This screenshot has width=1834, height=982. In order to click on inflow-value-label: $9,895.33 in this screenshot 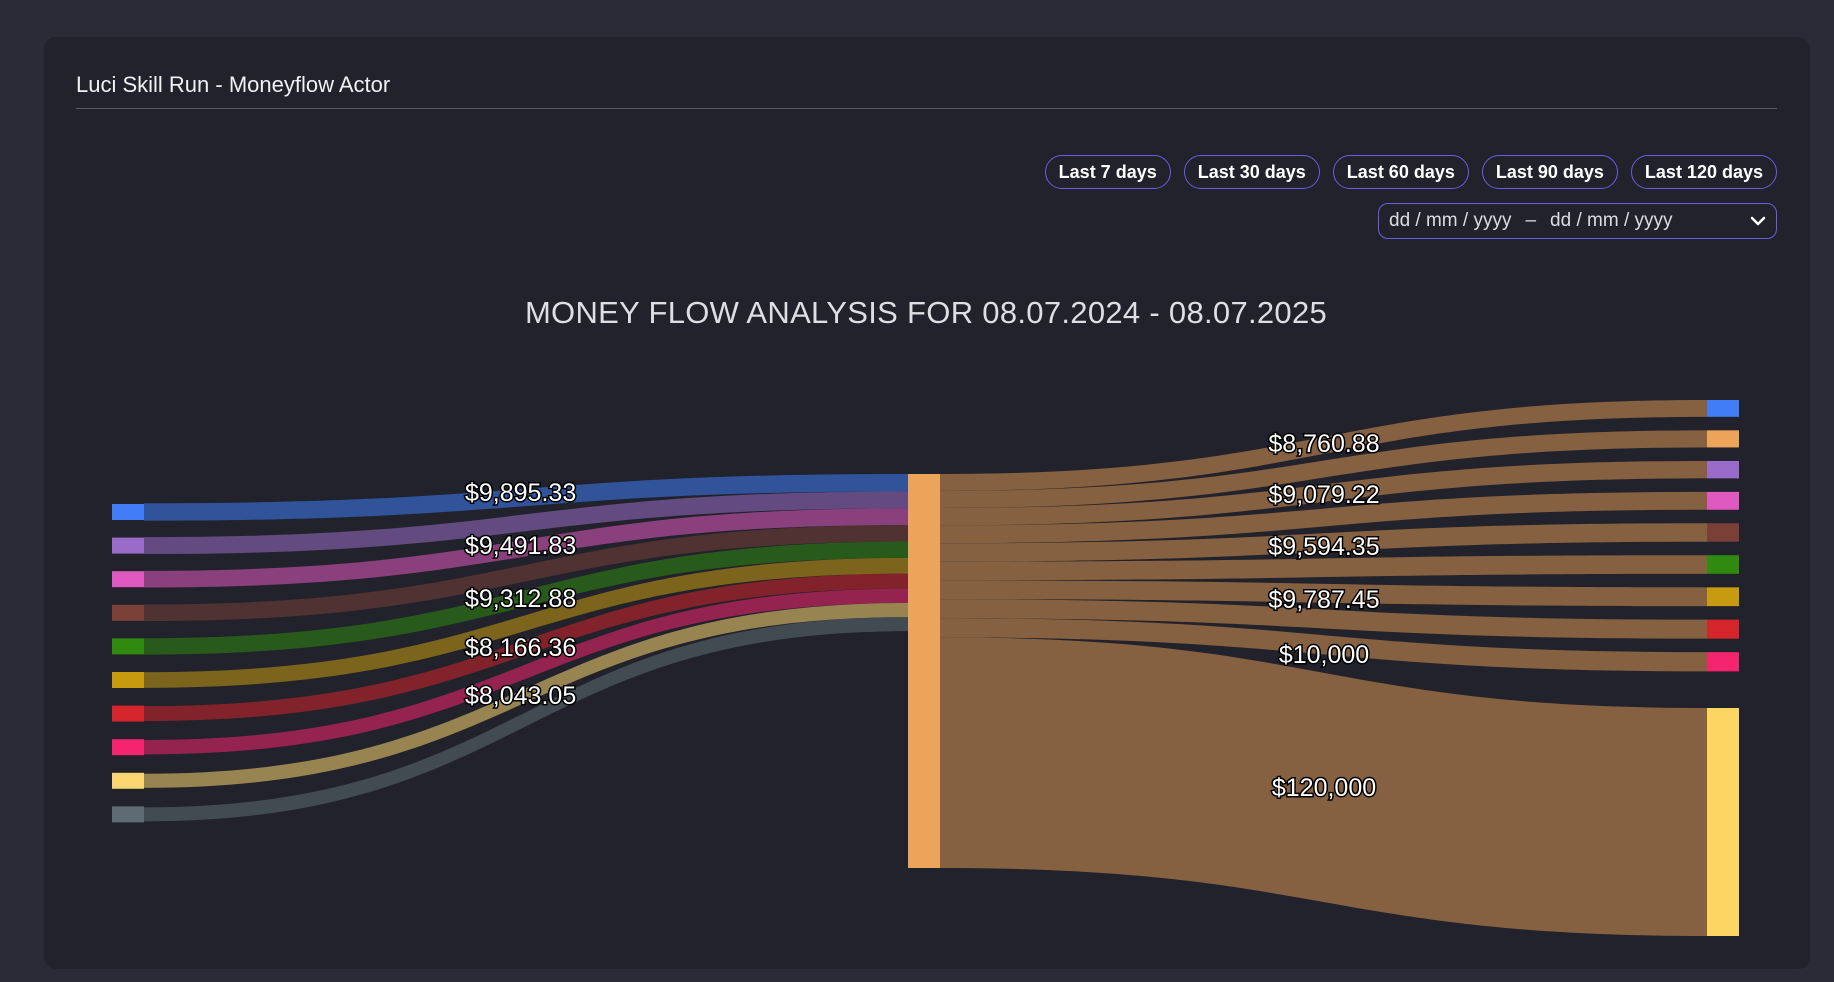, I will do `click(520, 493)`.